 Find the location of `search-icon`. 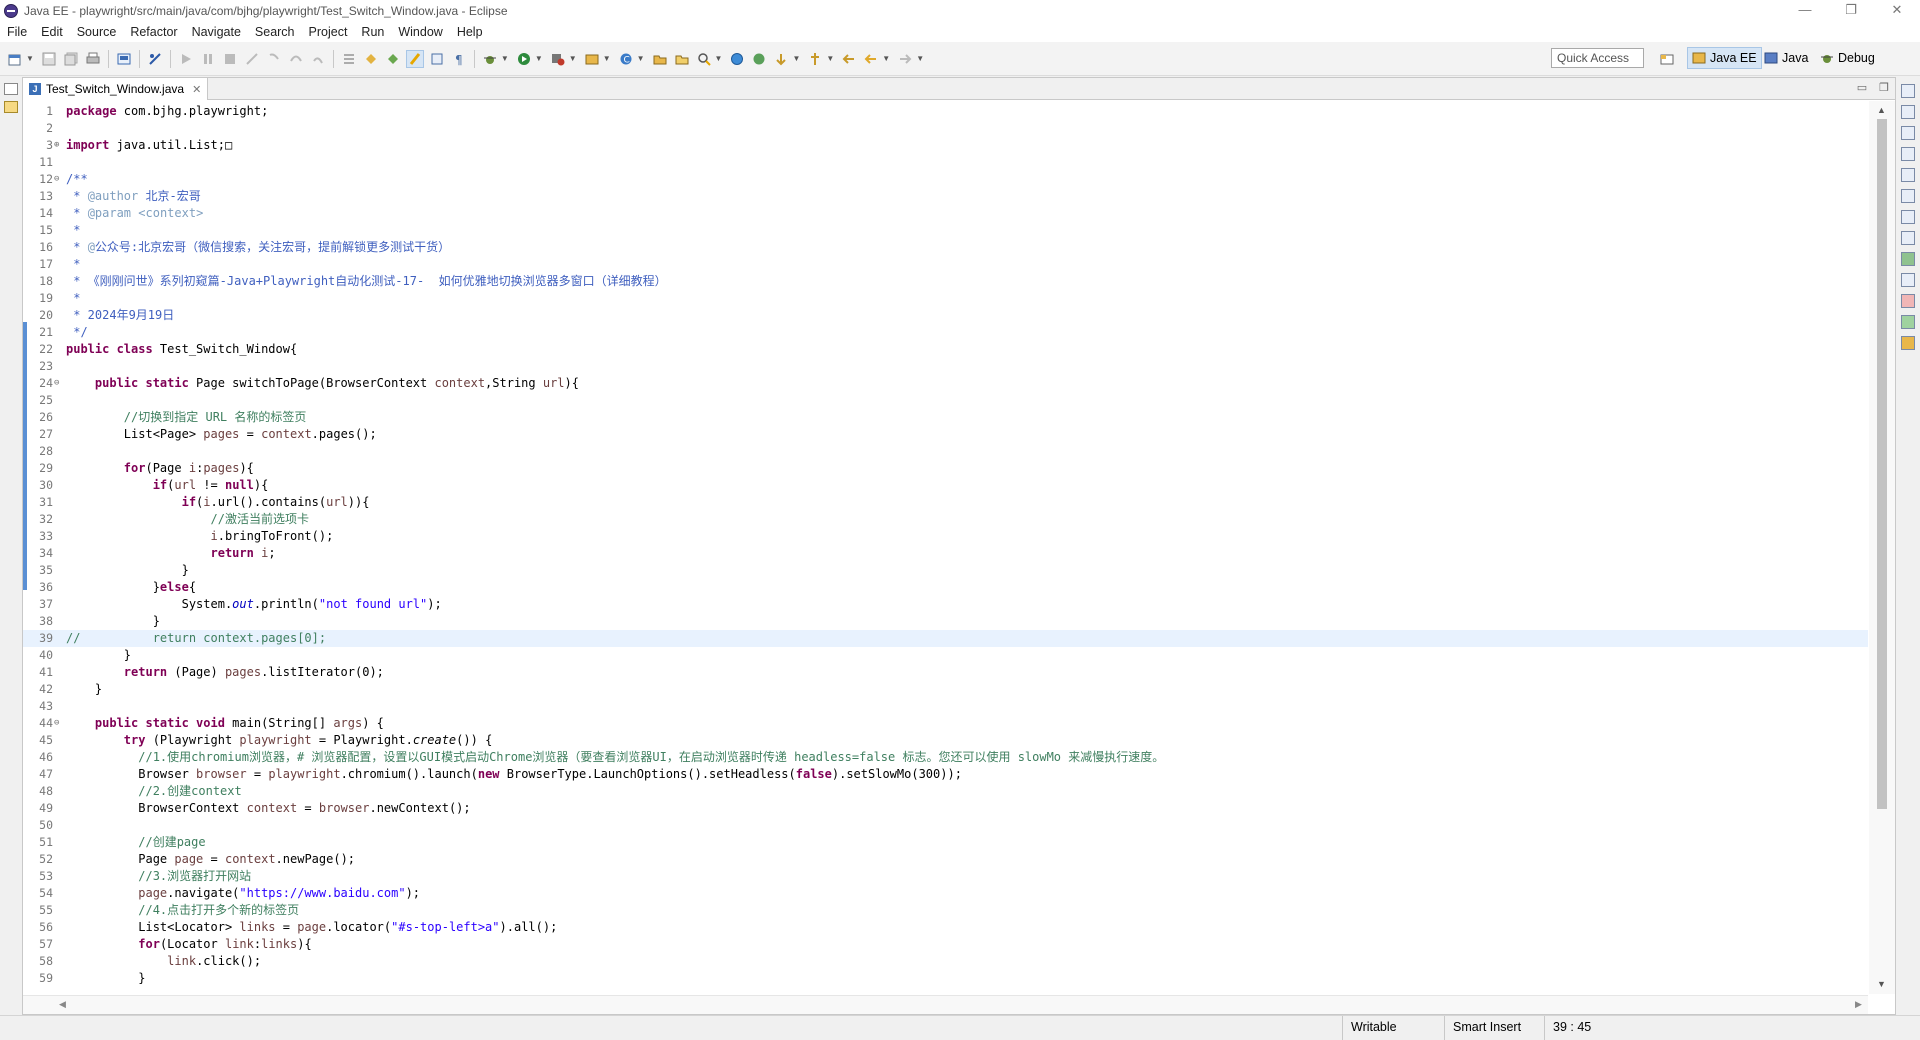

search-icon is located at coordinates (704, 59).